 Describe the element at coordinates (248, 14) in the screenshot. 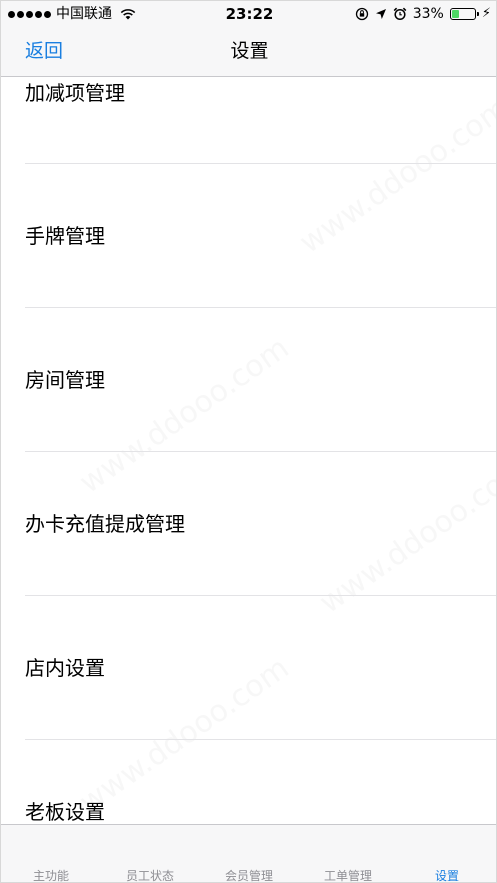

I see `status-bar: 中国联通 23:22 33% ⚡` at that location.